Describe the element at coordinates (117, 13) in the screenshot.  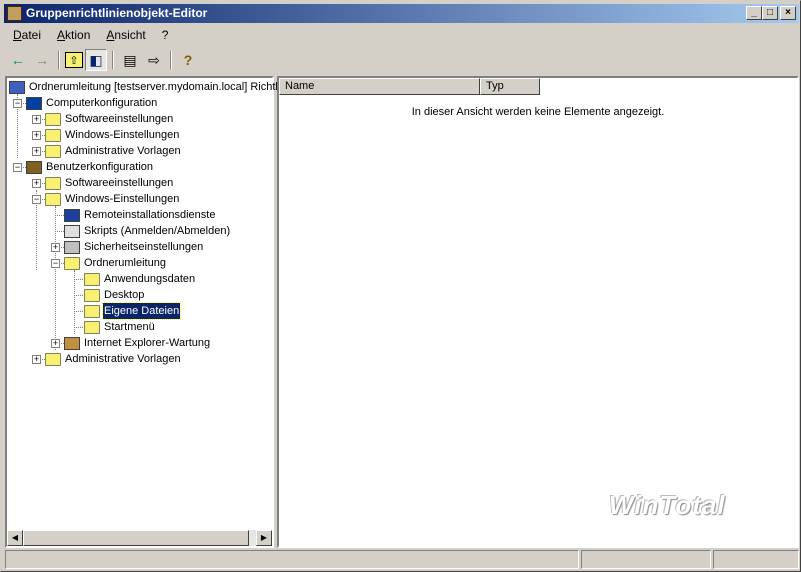
I see `window-title: Gruppenrichtlinienobjekt-Editor` at that location.